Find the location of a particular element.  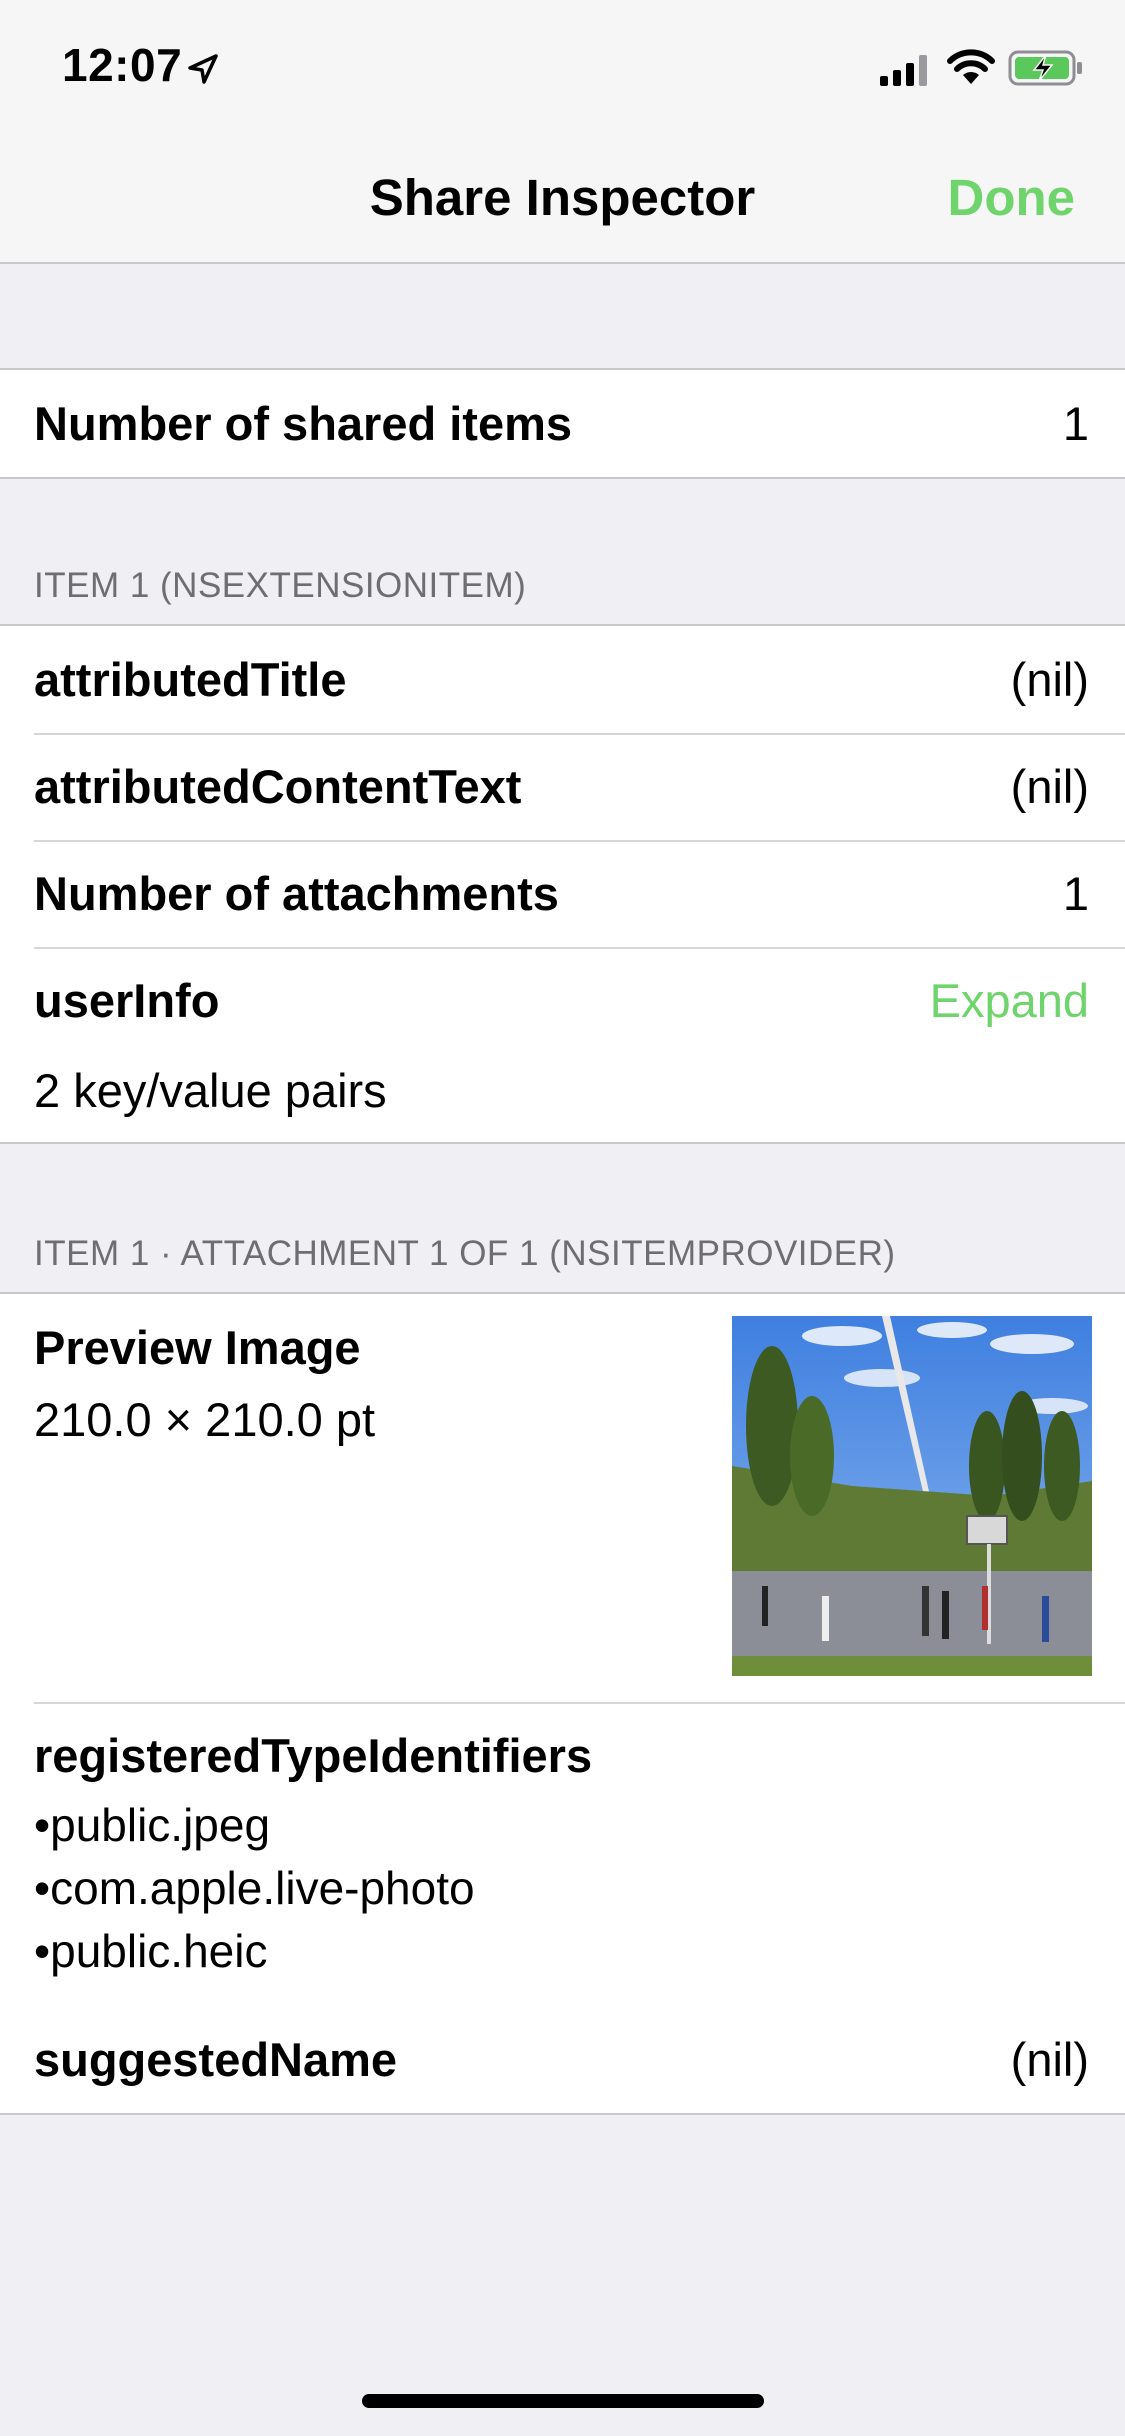

done-button: Done is located at coordinates (1012, 197).